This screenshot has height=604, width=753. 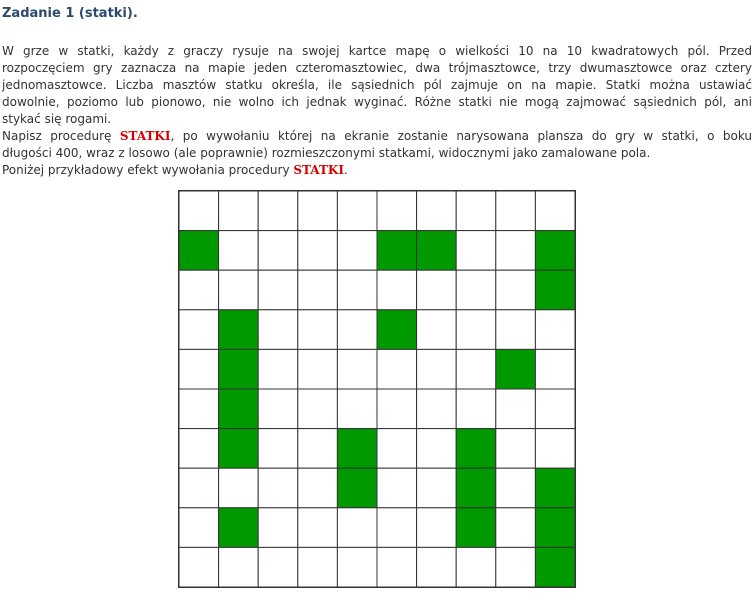 I want to click on procedure-name: STATKI, so click(x=318, y=170).